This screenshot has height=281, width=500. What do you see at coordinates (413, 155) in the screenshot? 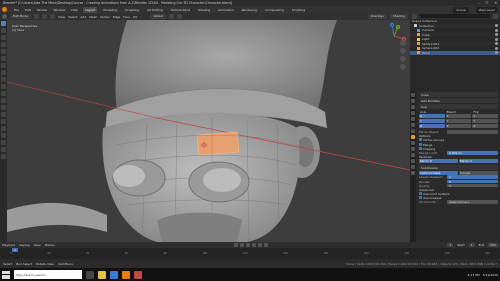
I see `constraints-tab-icon` at bounding box center [413, 155].